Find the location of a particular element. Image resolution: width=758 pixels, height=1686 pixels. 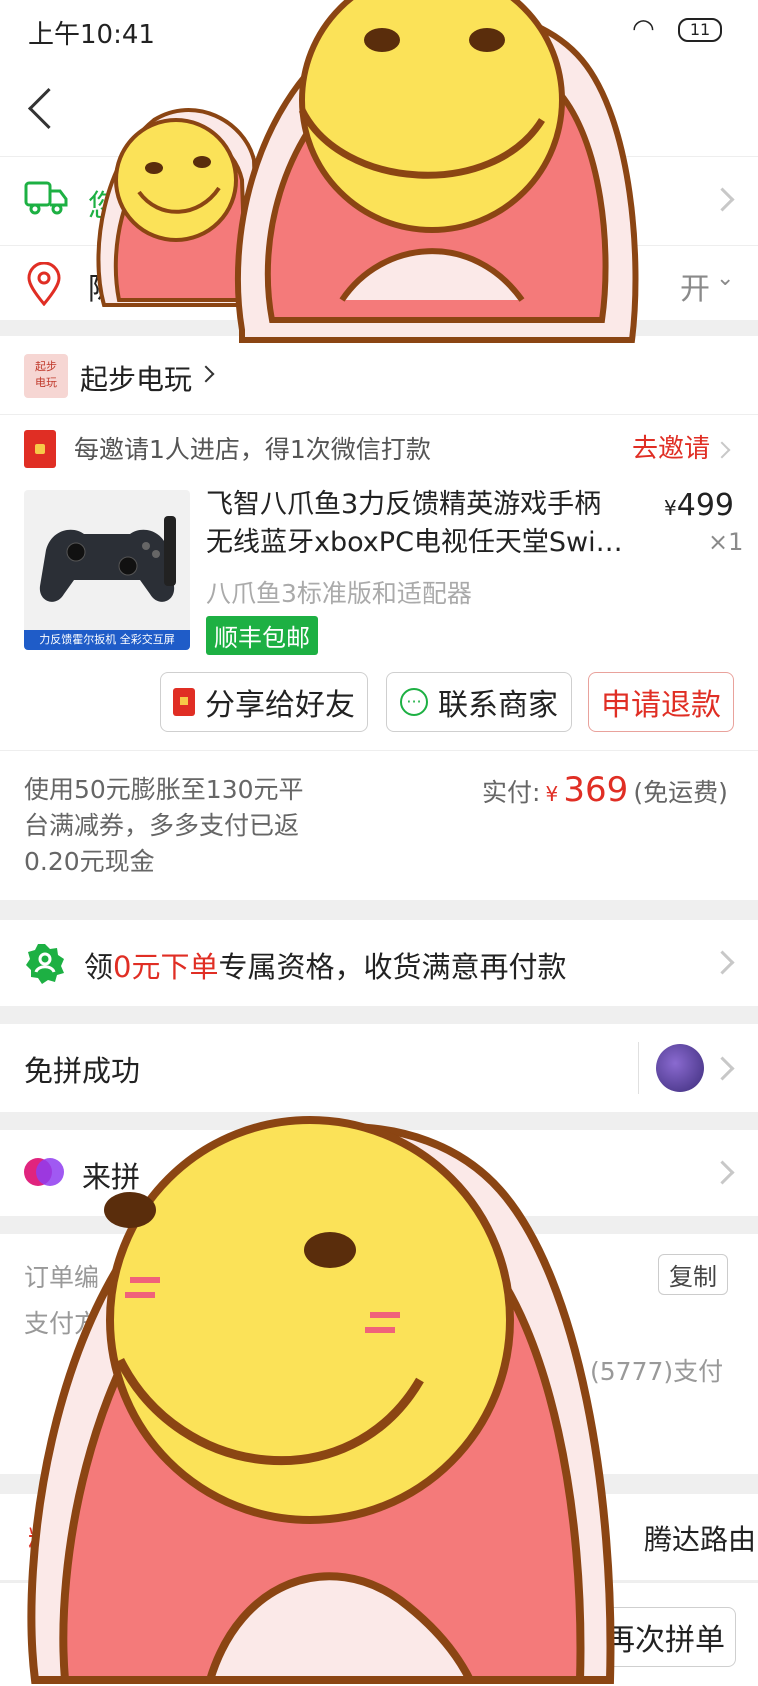

coupon-note: 使用50元膨胀至130元平台满减券，多多支付已返0.20元现金 is located at coordinates (164, 825).